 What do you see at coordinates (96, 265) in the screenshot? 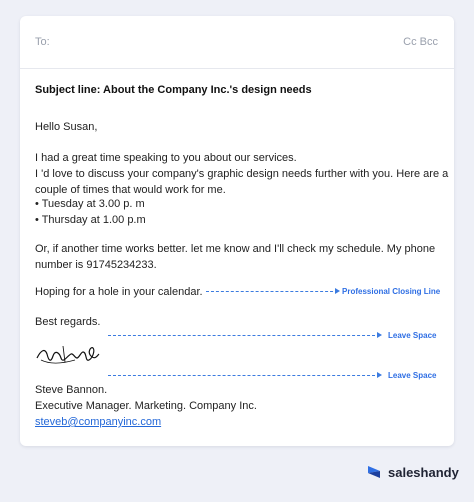
I see `paragraph-line: number is 91745234233.` at bounding box center [96, 265].